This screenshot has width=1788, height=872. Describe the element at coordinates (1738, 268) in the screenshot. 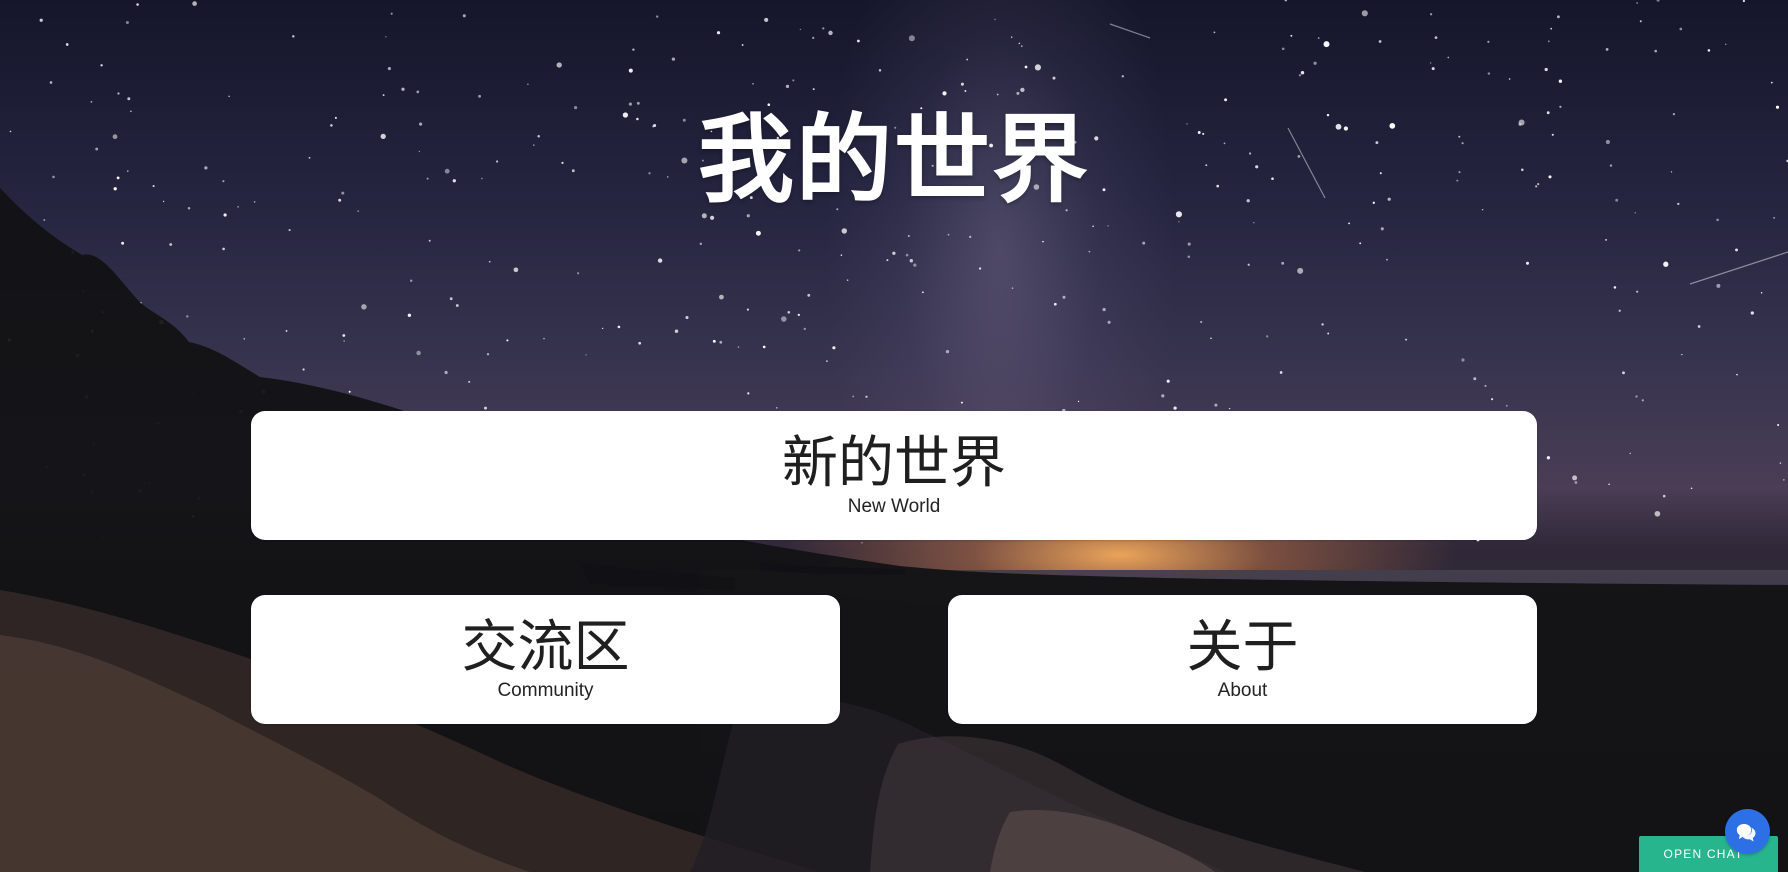

I see `meteor-streak` at that location.